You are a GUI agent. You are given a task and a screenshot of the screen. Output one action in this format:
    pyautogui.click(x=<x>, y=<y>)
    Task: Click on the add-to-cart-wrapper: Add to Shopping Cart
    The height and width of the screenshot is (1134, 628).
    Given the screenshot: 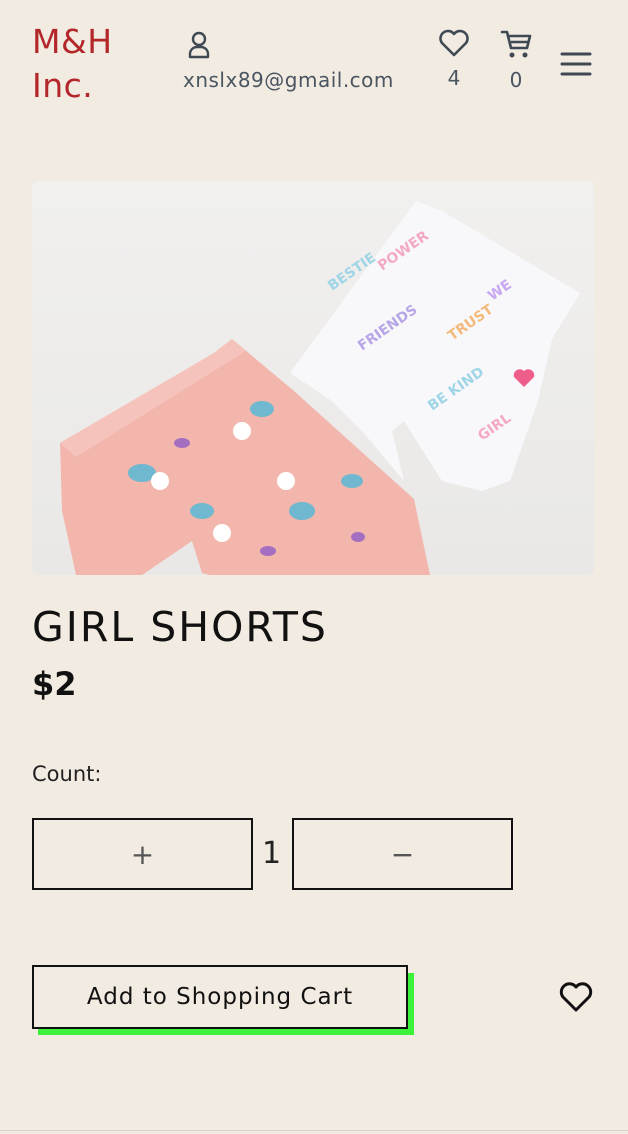 What is the action you would take?
    pyautogui.click(x=223, y=1001)
    